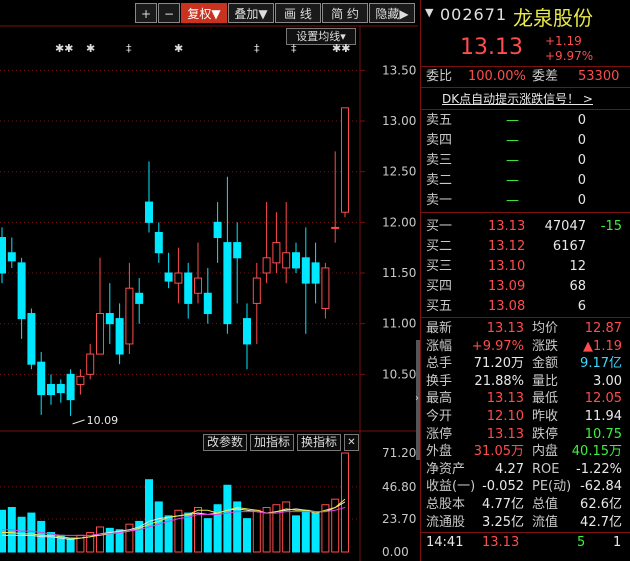  Describe the element at coordinates (429, 12) in the screenshot. I see `chevron-down-icon: ▼` at that location.